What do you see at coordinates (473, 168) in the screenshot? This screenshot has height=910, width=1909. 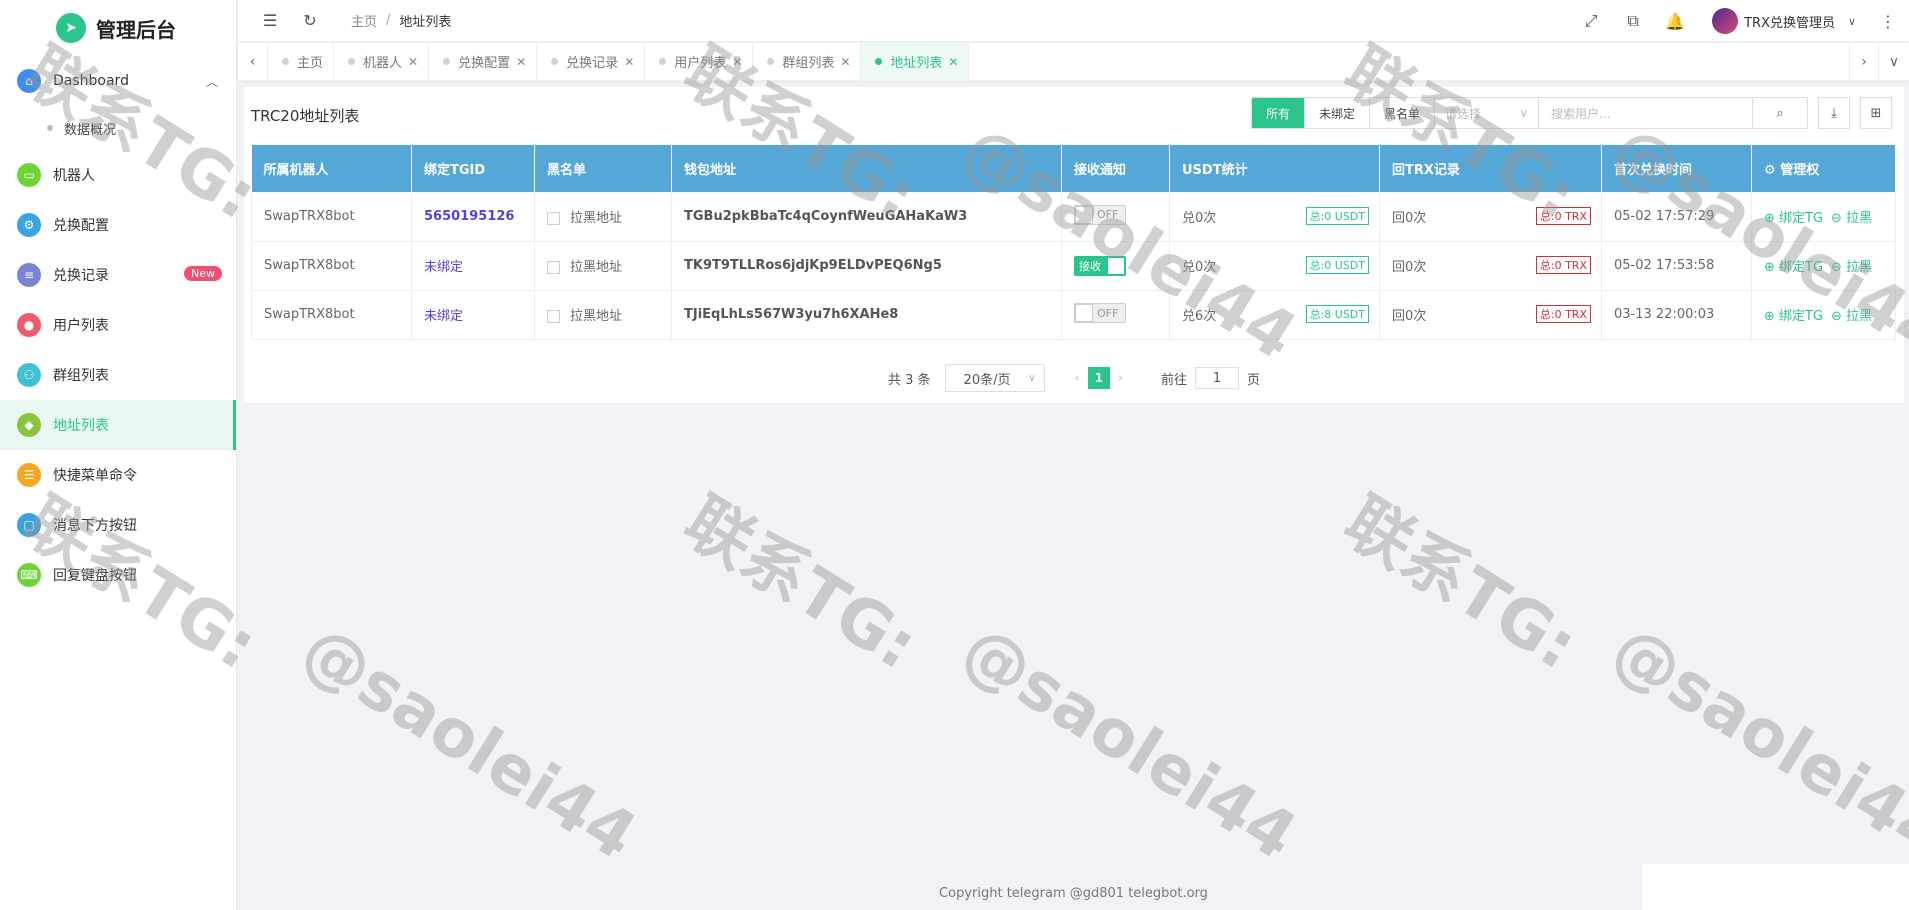 I see `col-tgid: 绑定TGID` at bounding box center [473, 168].